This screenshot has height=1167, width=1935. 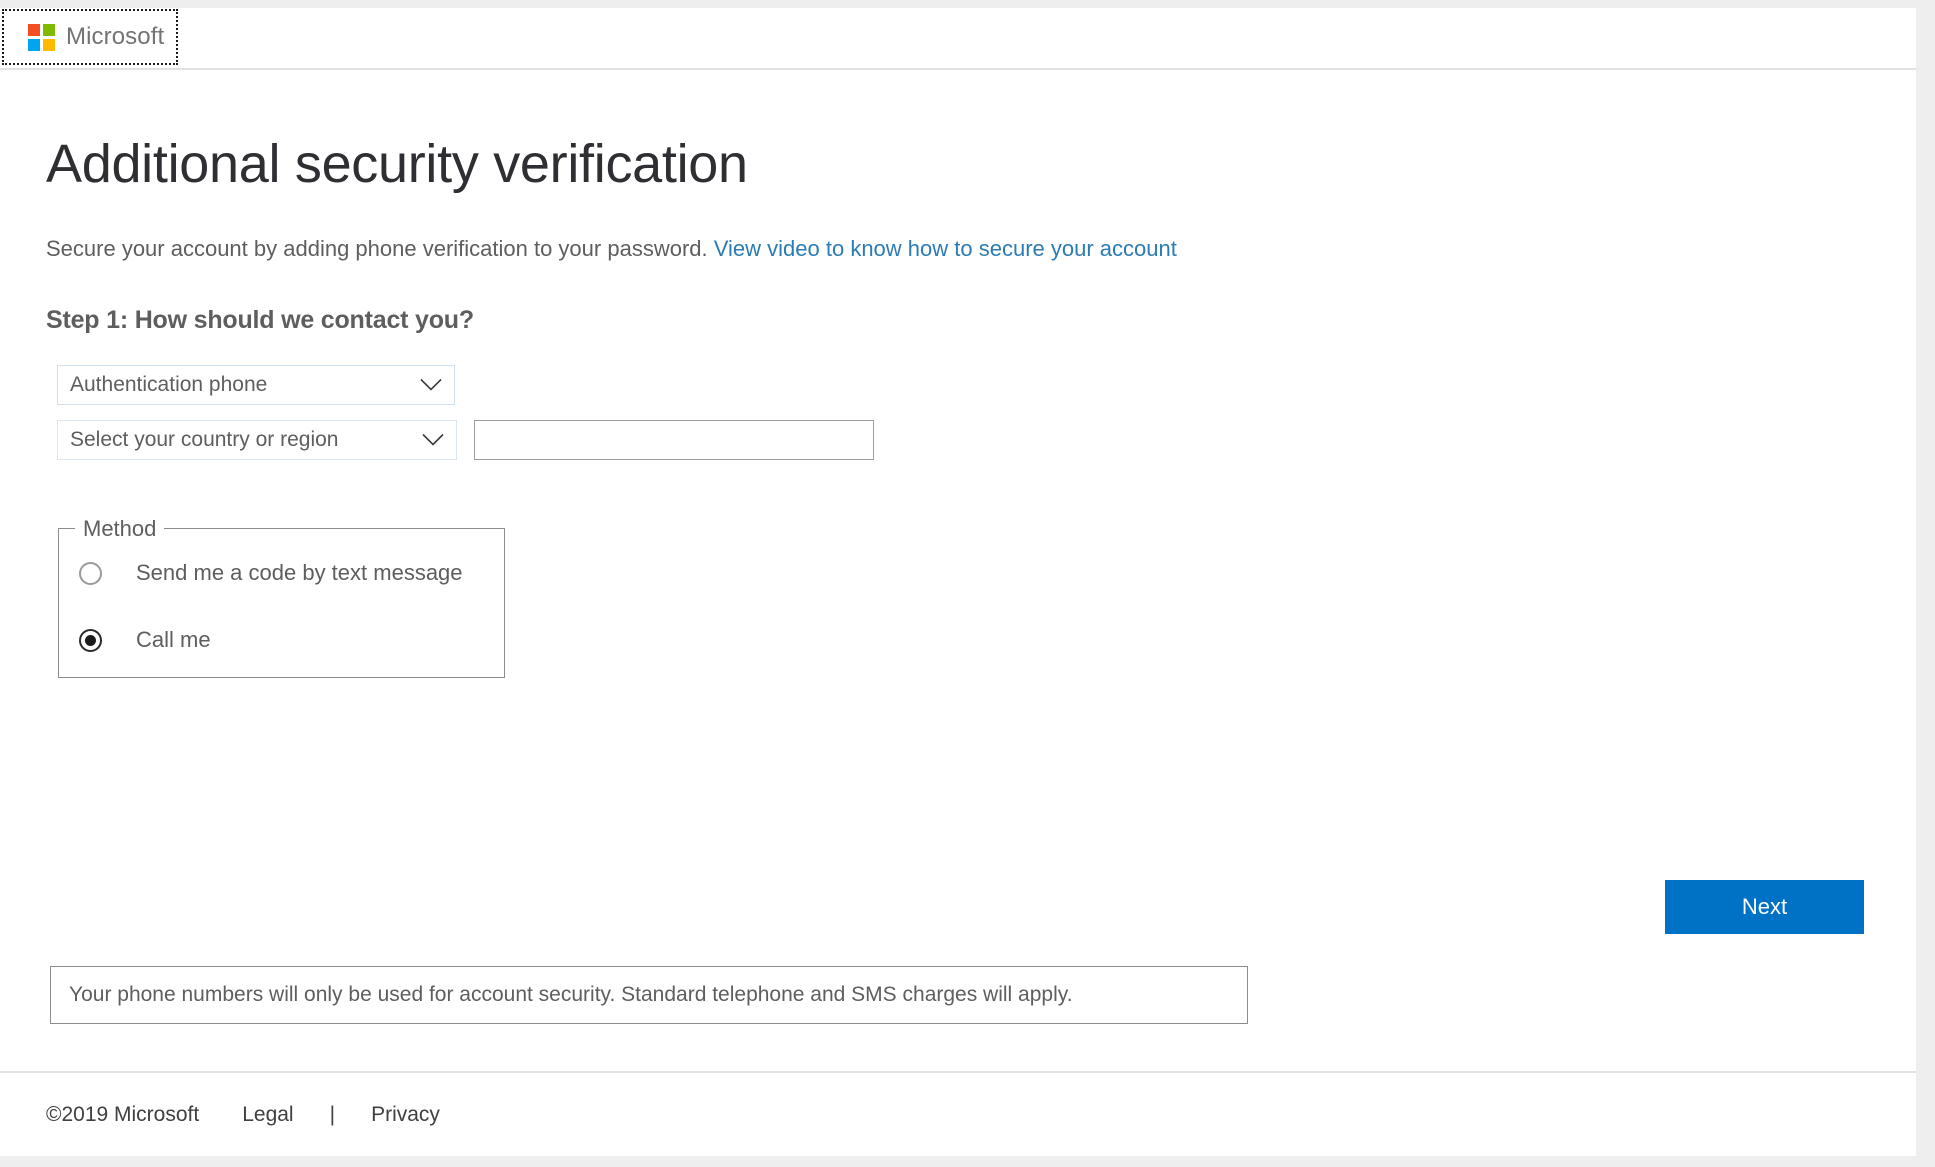 I want to click on microsoft-logo-link: Microsoft, so click(x=90, y=37).